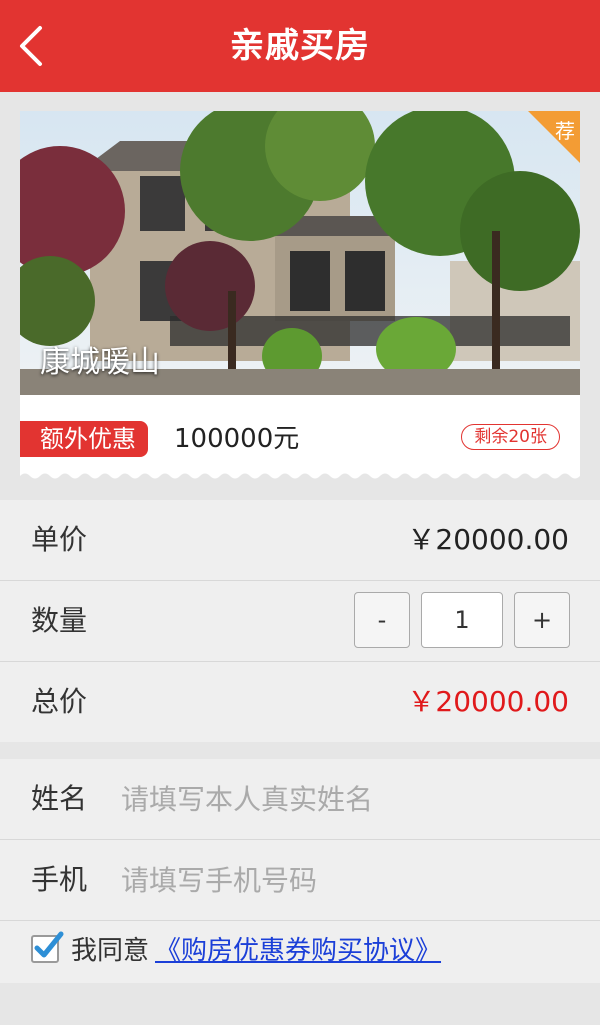 This screenshot has height=1025, width=600. Describe the element at coordinates (488, 539) in the screenshot. I see `unit-price-value: ￥20000.00` at that location.